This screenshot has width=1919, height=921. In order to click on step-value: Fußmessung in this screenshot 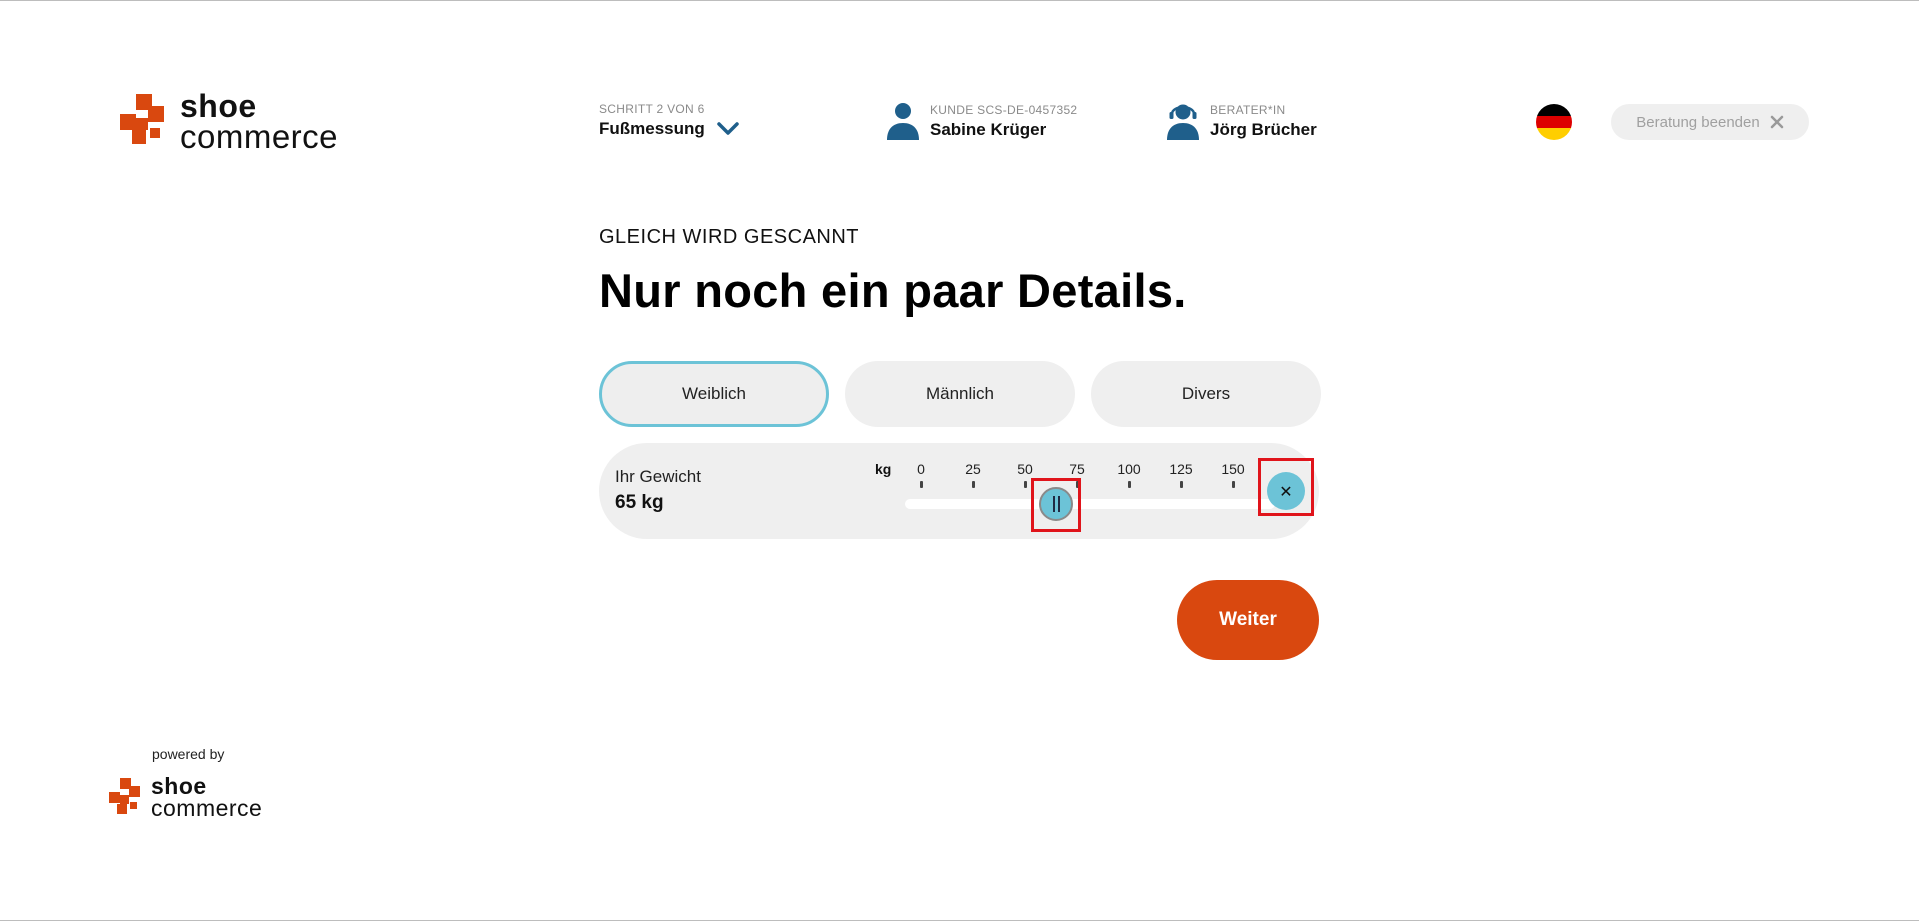, I will do `click(652, 128)`.